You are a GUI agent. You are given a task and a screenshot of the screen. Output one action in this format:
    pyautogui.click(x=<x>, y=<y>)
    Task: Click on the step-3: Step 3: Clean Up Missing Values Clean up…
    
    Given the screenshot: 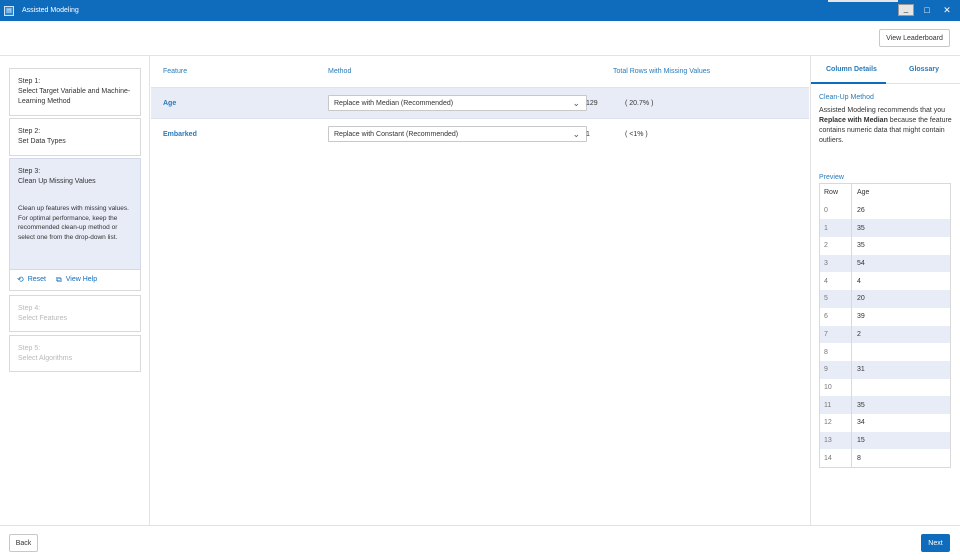 What is the action you would take?
    pyautogui.click(x=75, y=214)
    